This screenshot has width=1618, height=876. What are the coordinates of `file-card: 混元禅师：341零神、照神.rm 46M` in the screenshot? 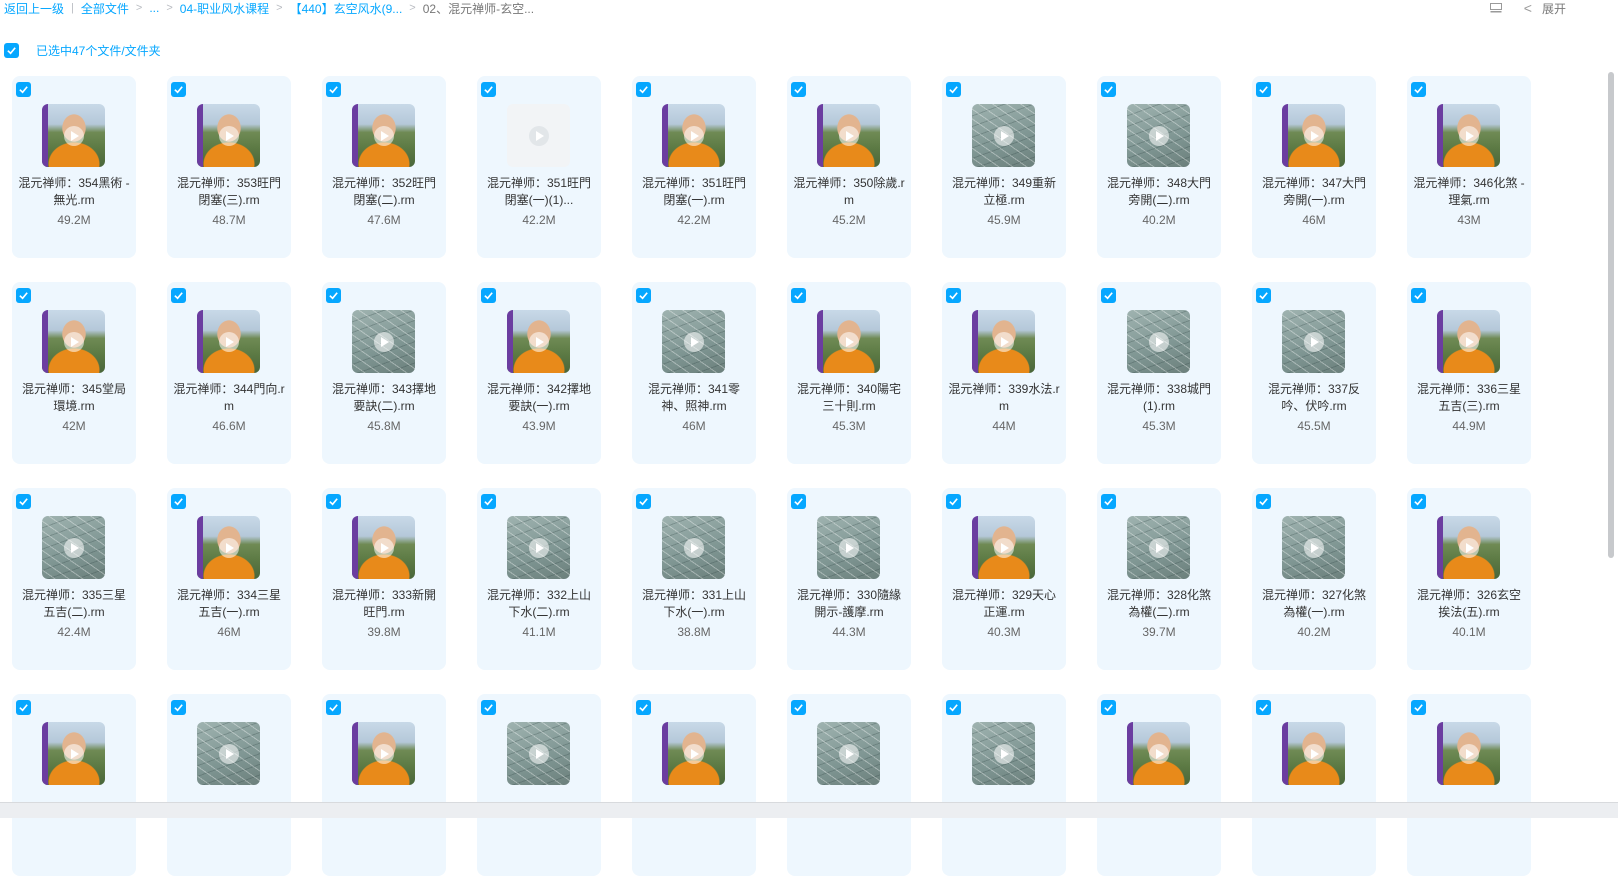 It's located at (694, 373).